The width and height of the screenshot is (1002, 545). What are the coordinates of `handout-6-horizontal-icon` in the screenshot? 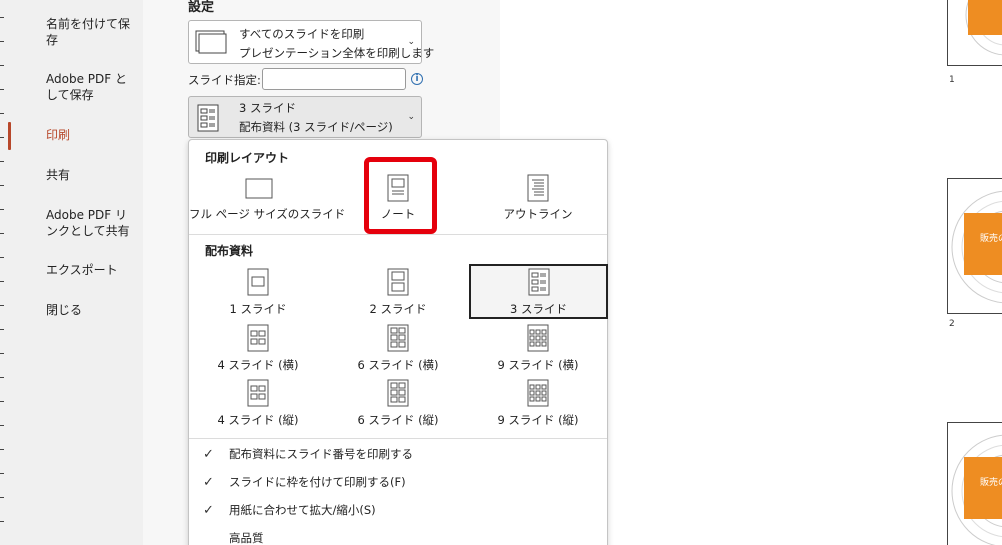 It's located at (398, 338).